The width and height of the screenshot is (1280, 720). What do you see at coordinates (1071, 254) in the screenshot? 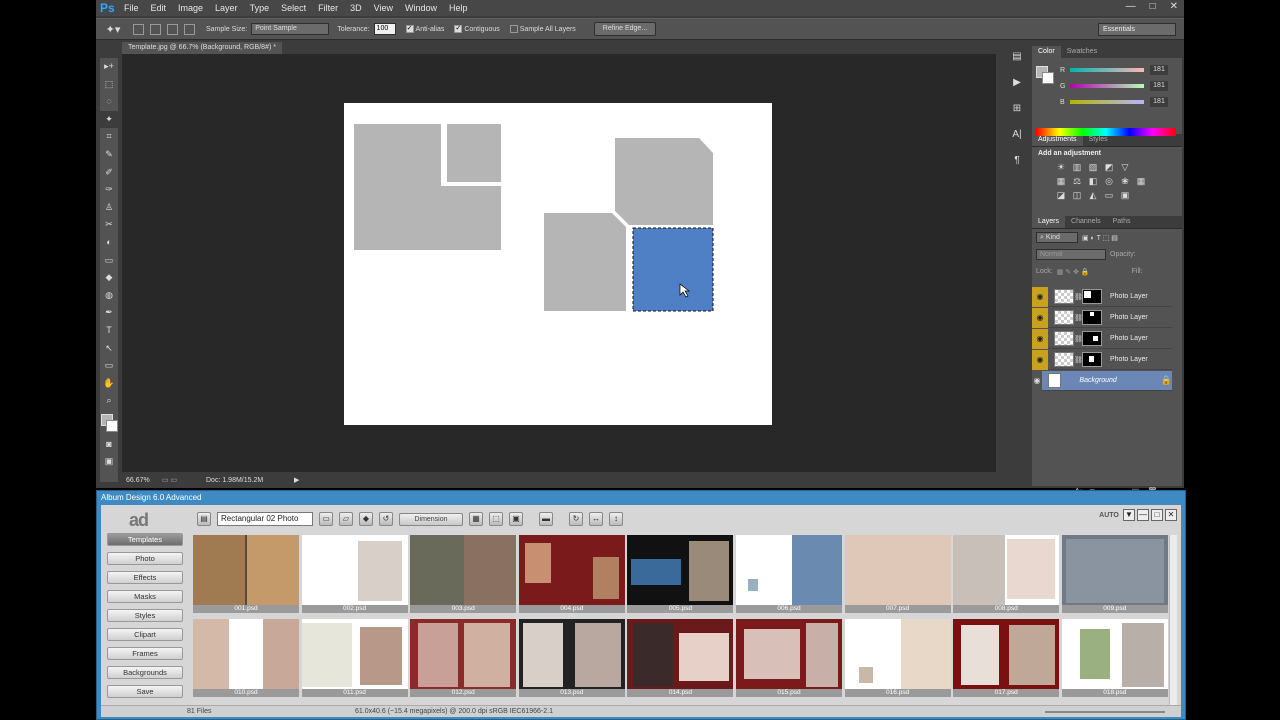
I see `blend-mode-select: Normal` at bounding box center [1071, 254].